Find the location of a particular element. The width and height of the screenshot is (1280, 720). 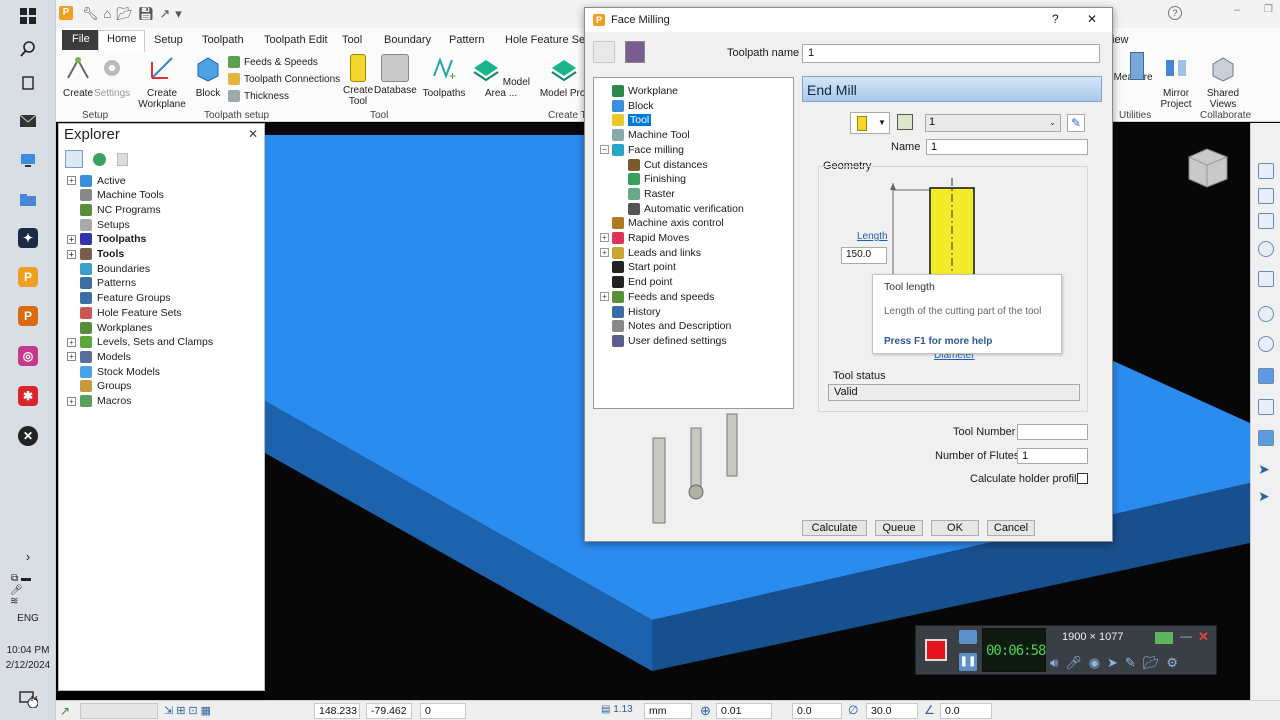

dialog-tree-item: + Feeds and speeds is located at coordinates (657, 297).